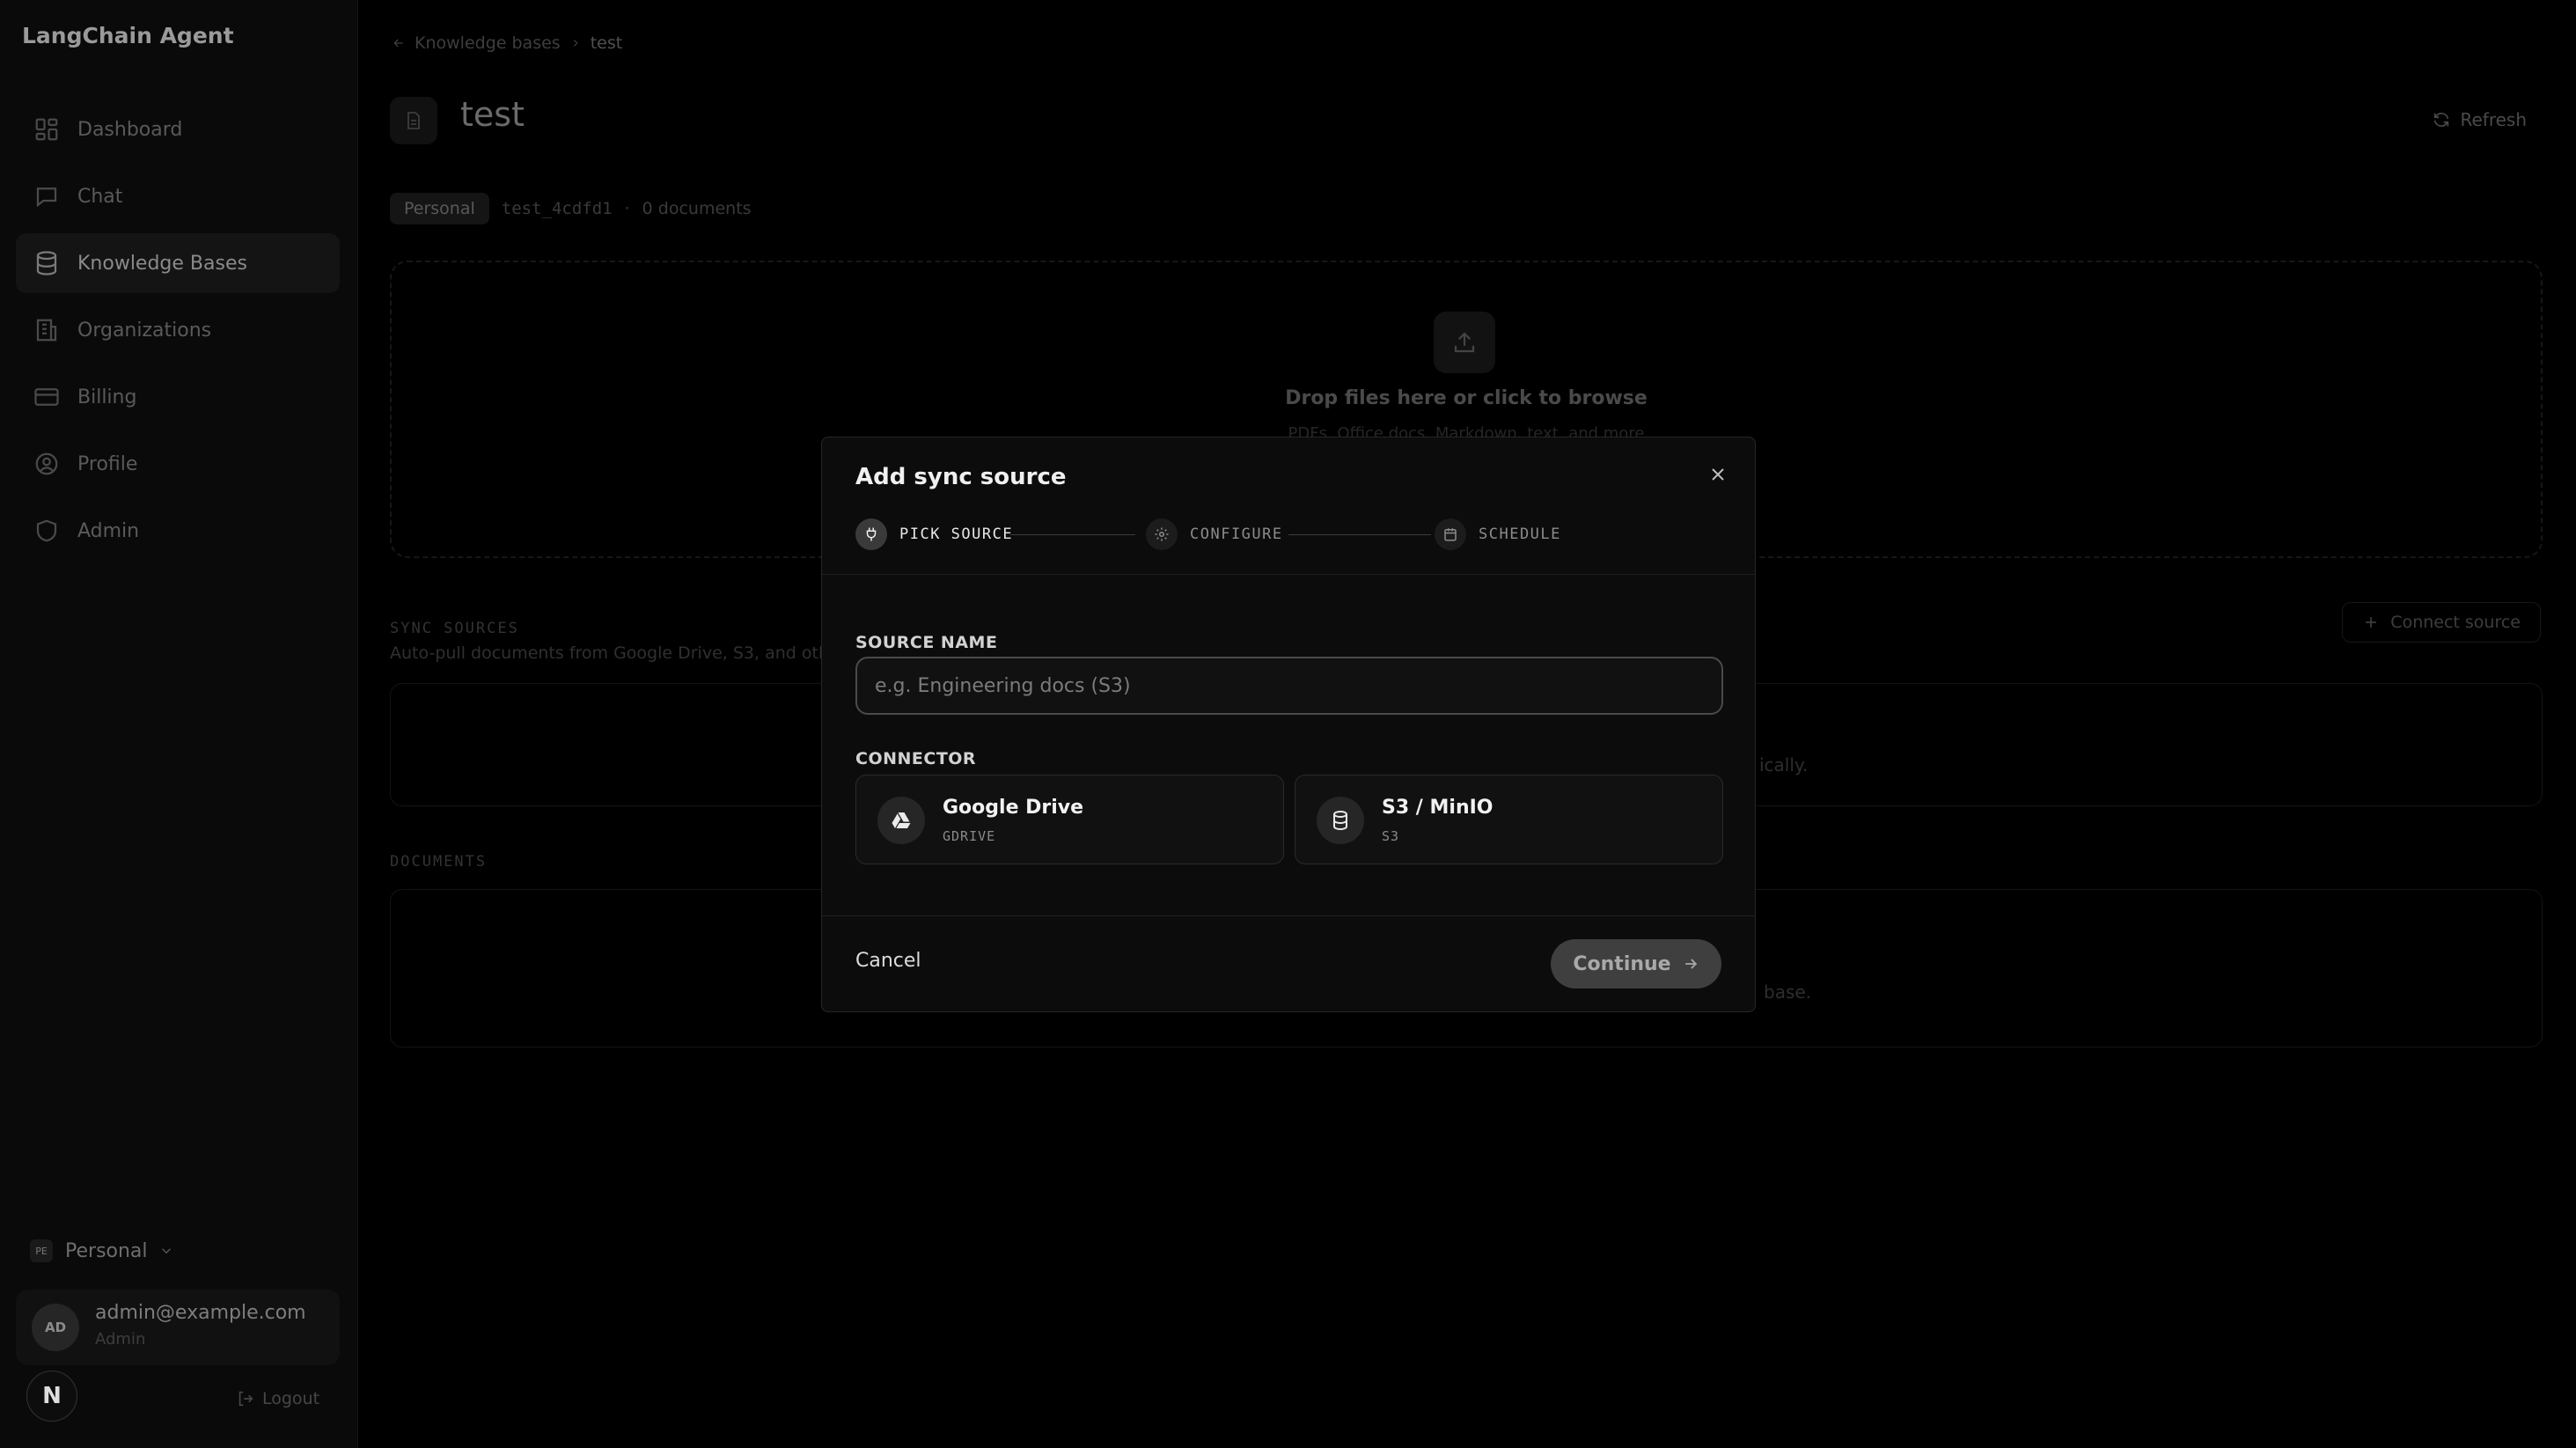  What do you see at coordinates (1289, 686) in the screenshot?
I see `source-name-input` at bounding box center [1289, 686].